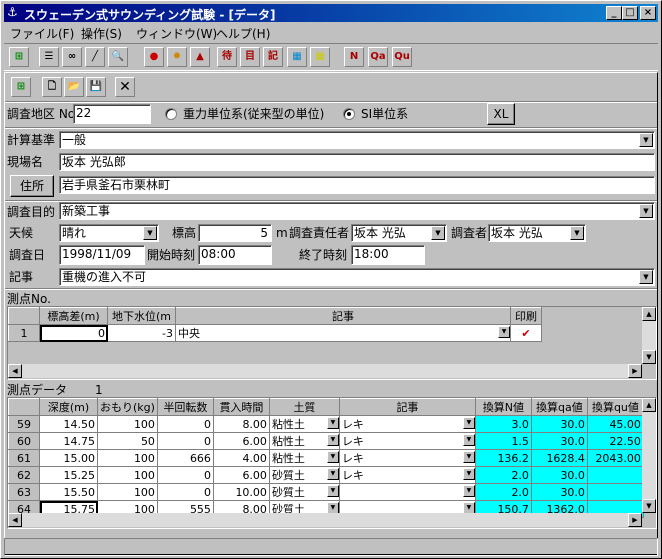 The width and height of the screenshot is (662, 559). What do you see at coordinates (118, 57) in the screenshot?
I see `preview-icon: 🔍` at bounding box center [118, 57].